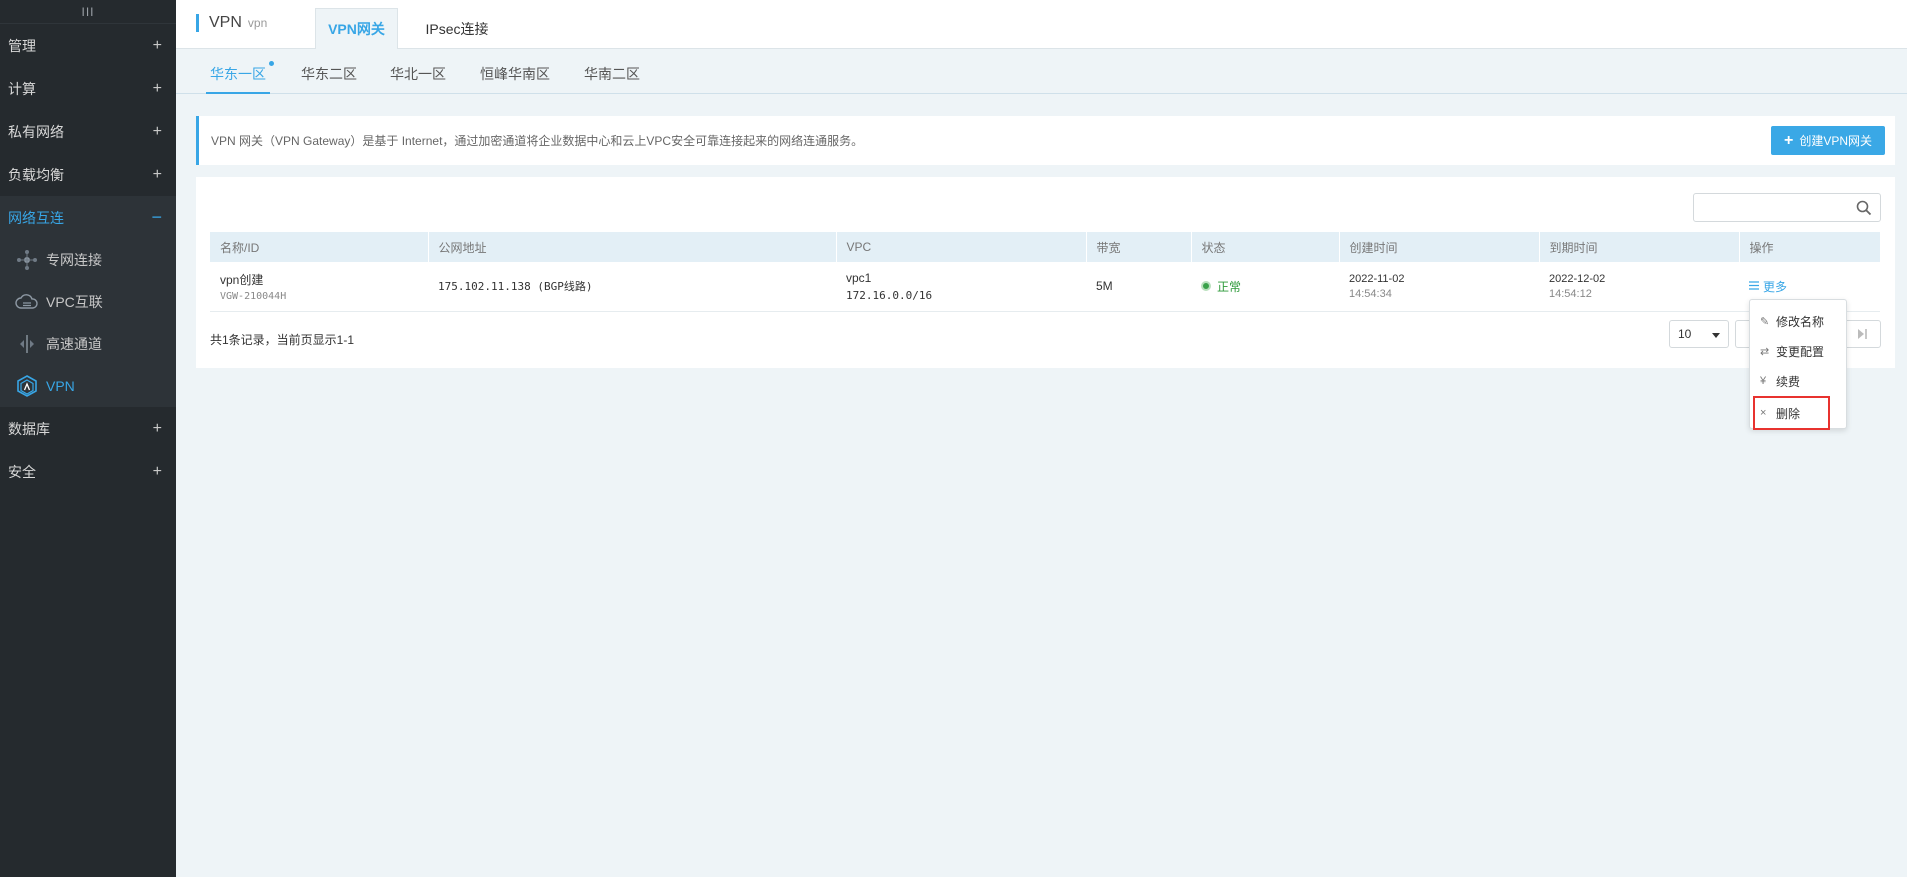  I want to click on sub-item-dedicated-line: 专网连接, so click(88, 260).